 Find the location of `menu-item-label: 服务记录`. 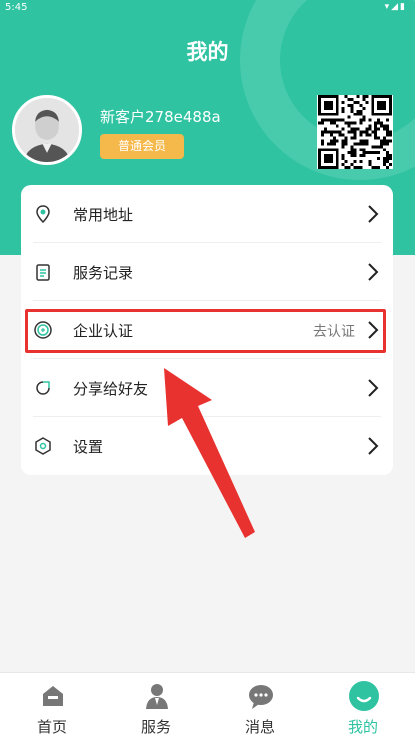

menu-item-label: 服务记录 is located at coordinates (103, 273).